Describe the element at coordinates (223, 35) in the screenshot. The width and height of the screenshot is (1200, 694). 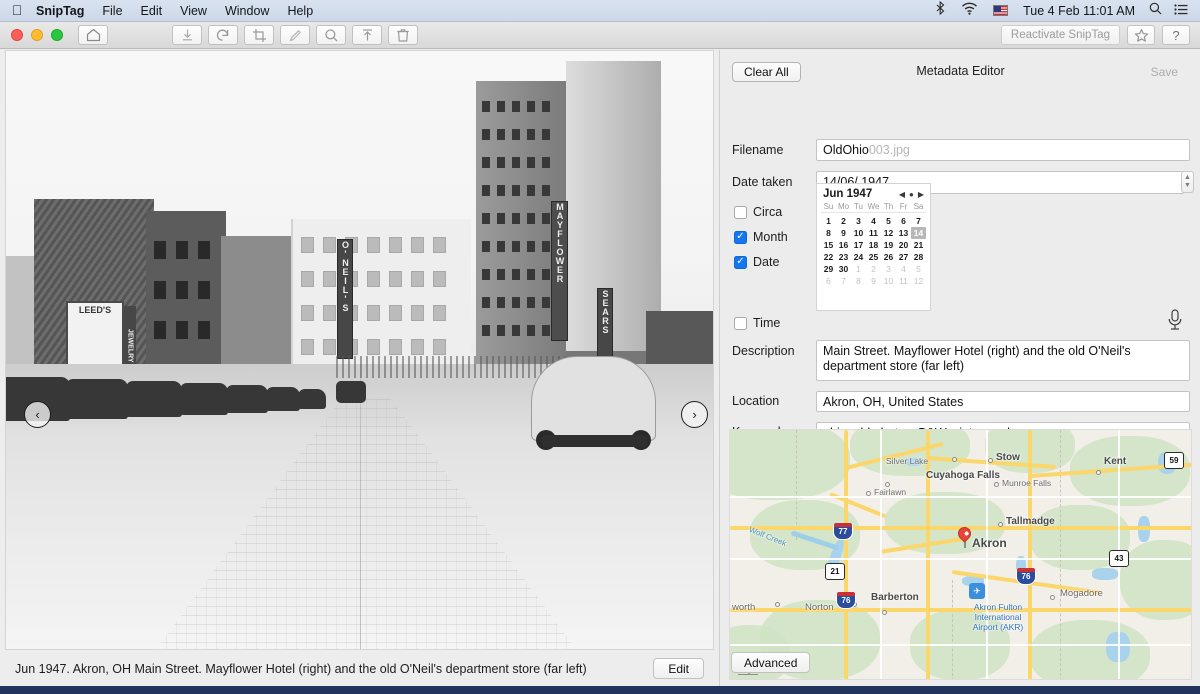
I see `rotate-icon` at that location.